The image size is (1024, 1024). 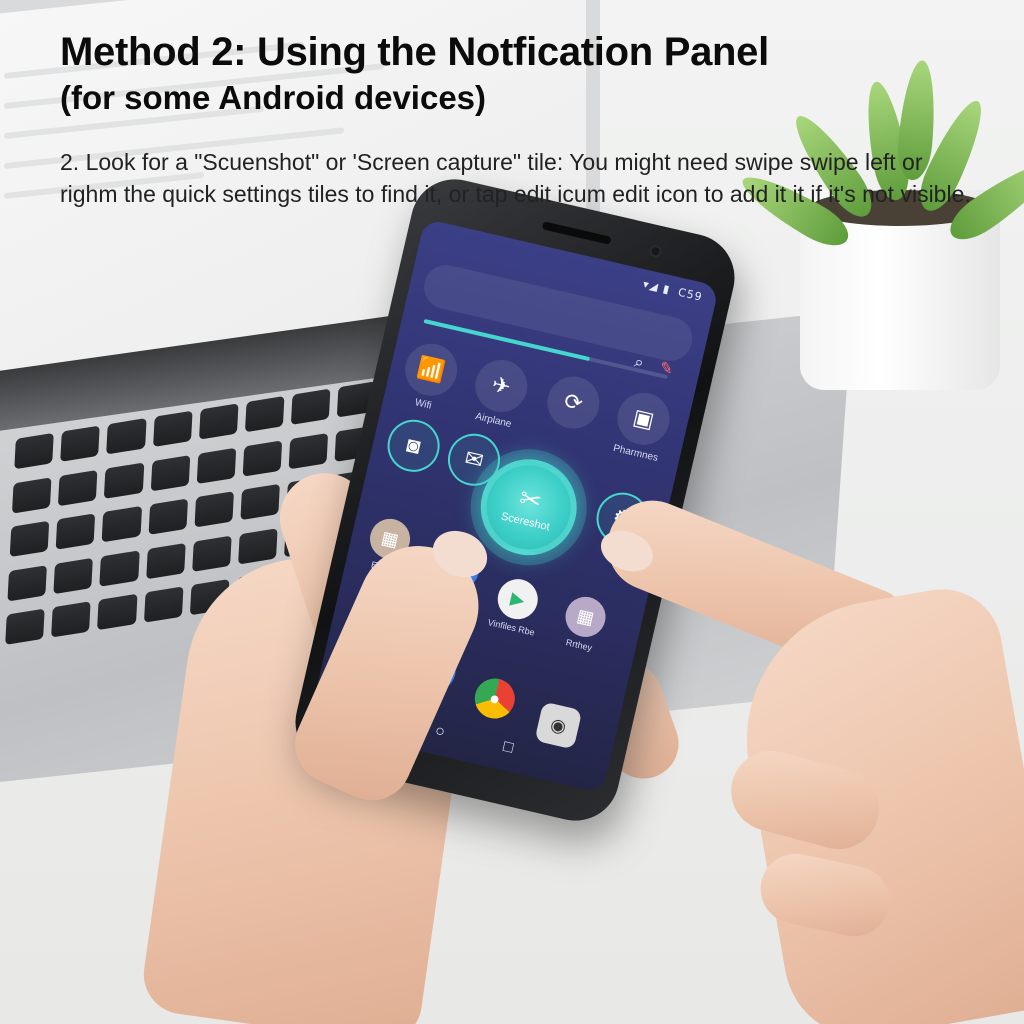 What do you see at coordinates (579, 645) in the screenshot?
I see `app-label-4: Rrthey` at bounding box center [579, 645].